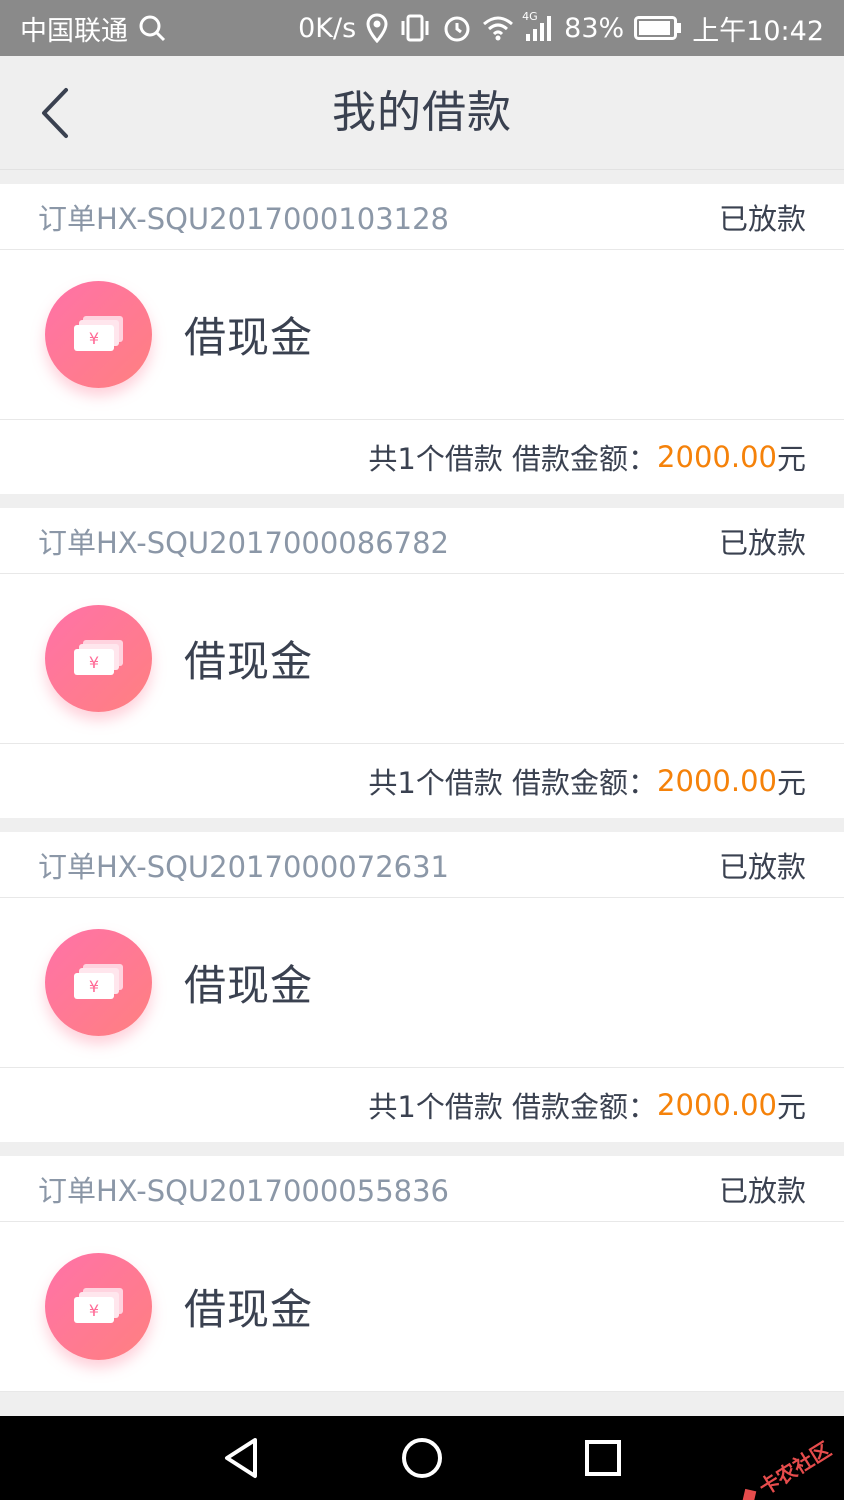 The image size is (844, 1500). What do you see at coordinates (795, 1468) in the screenshot?
I see `watermark-text: 卡农社区` at bounding box center [795, 1468].